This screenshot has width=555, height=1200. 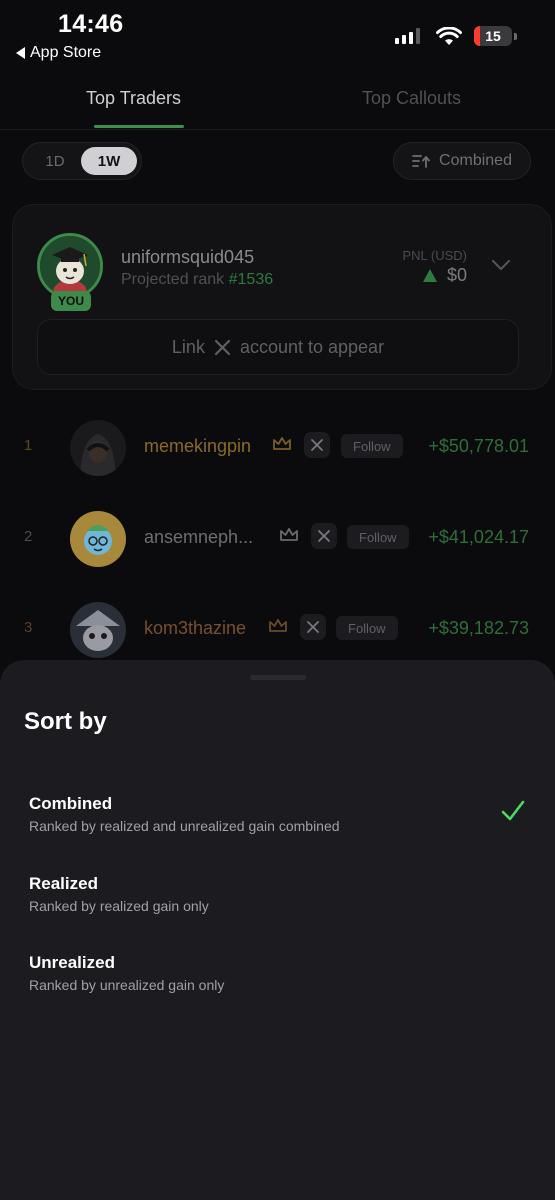 What do you see at coordinates (421, 161) in the screenshot?
I see `sort-icon` at bounding box center [421, 161].